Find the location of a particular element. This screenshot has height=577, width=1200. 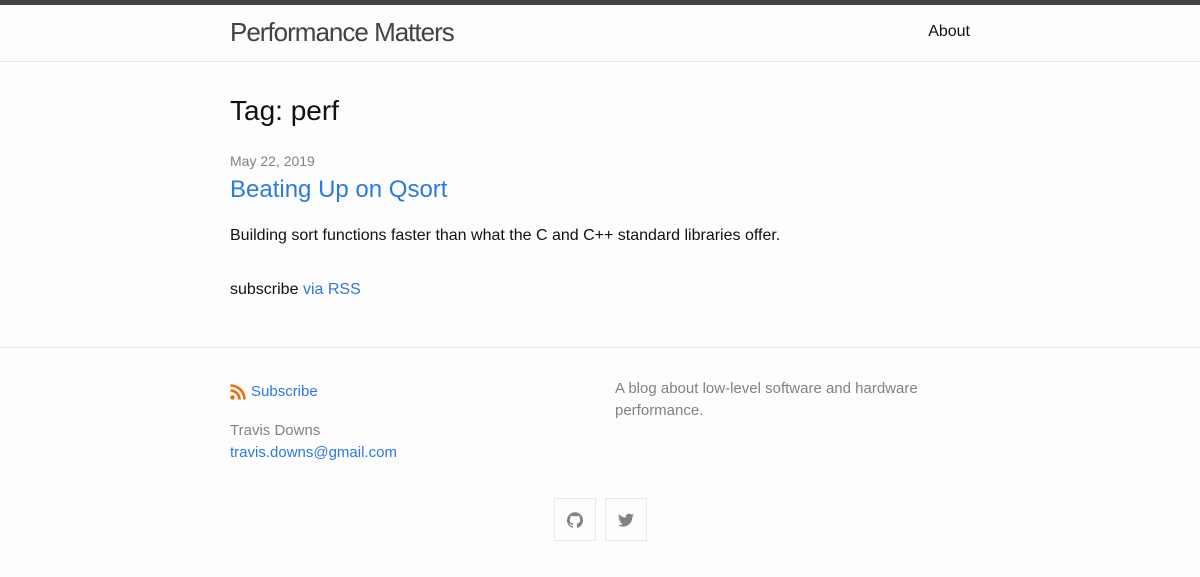

rss-subscribe-line: subscribe via RSS is located at coordinates (295, 290).